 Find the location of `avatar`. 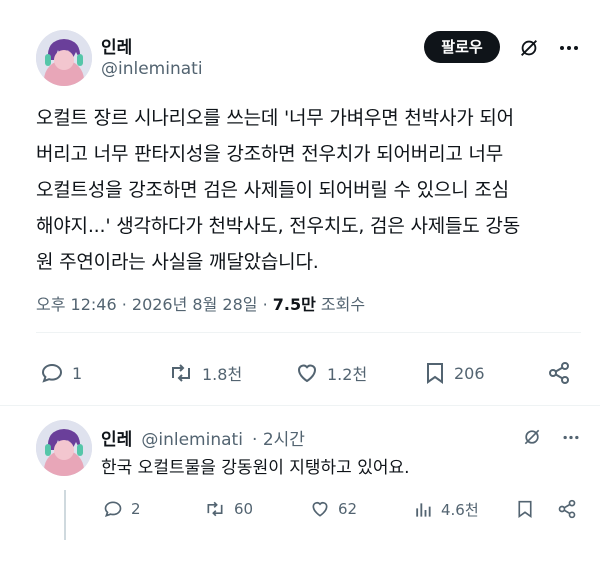

avatar is located at coordinates (64, 58).